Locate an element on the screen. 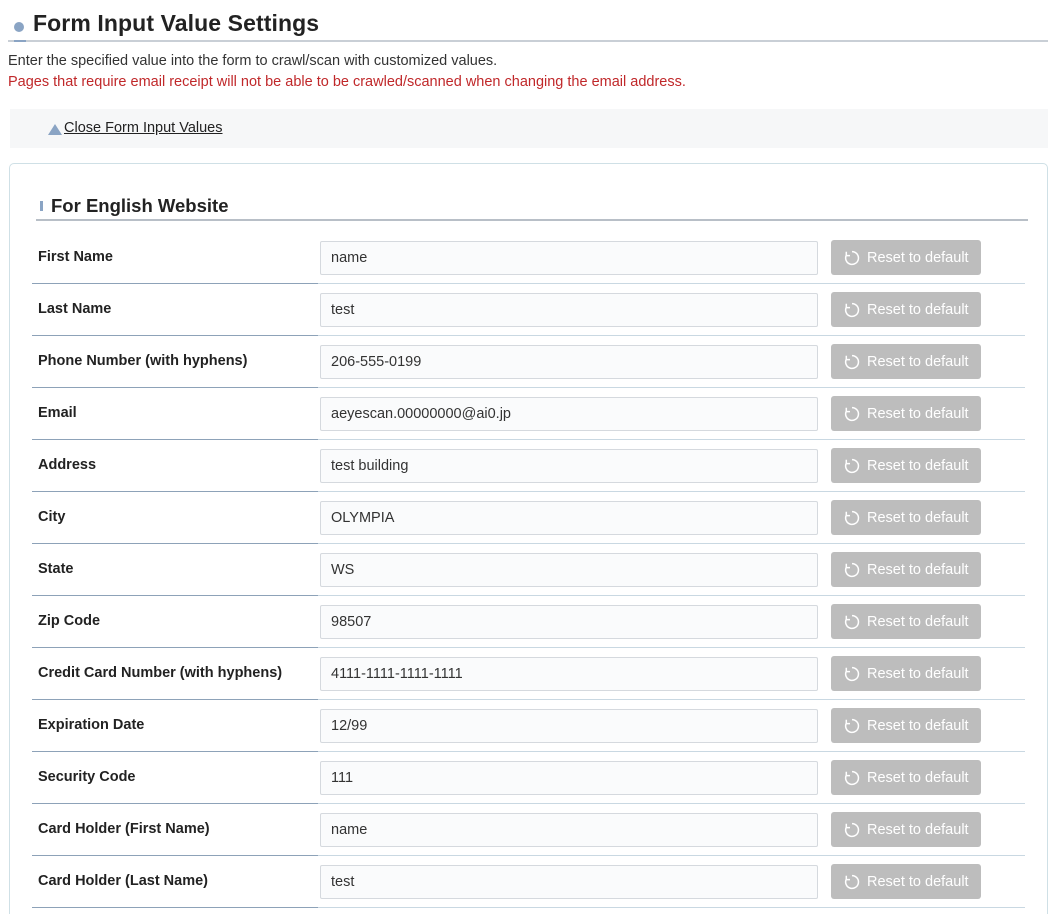 The image size is (1057, 914). form-field-row: State Reset to default is located at coordinates (528, 570).